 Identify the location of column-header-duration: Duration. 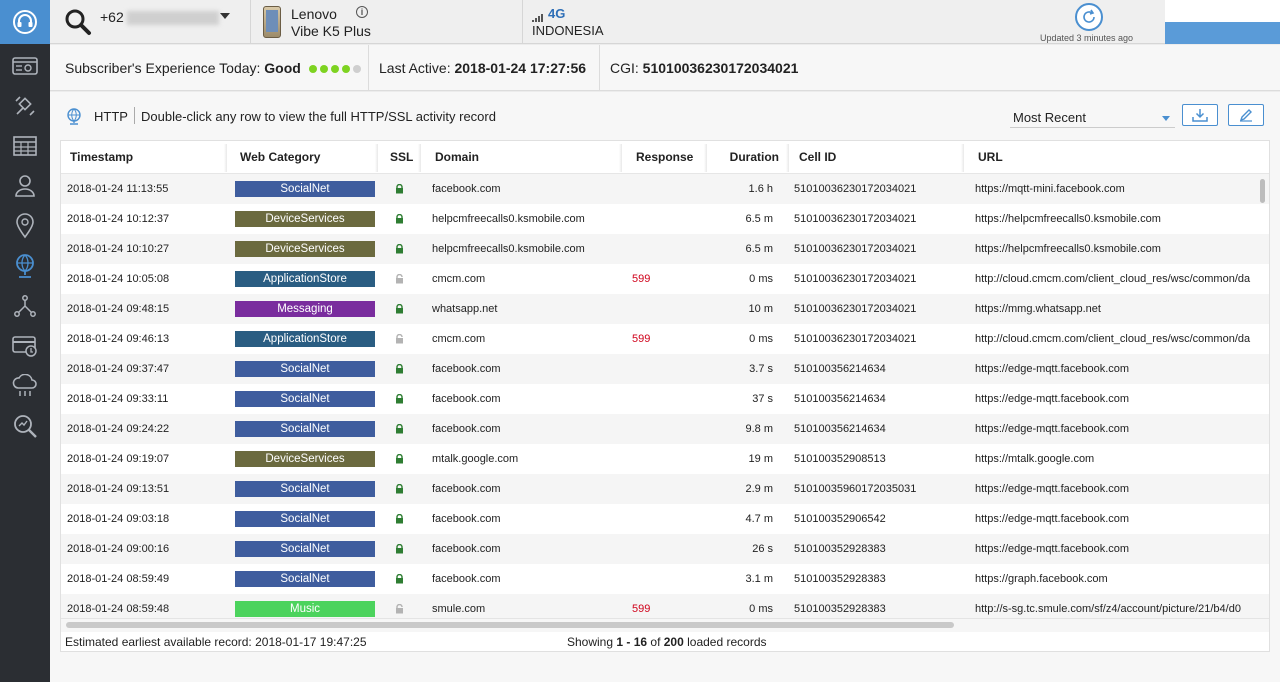
(749, 157).